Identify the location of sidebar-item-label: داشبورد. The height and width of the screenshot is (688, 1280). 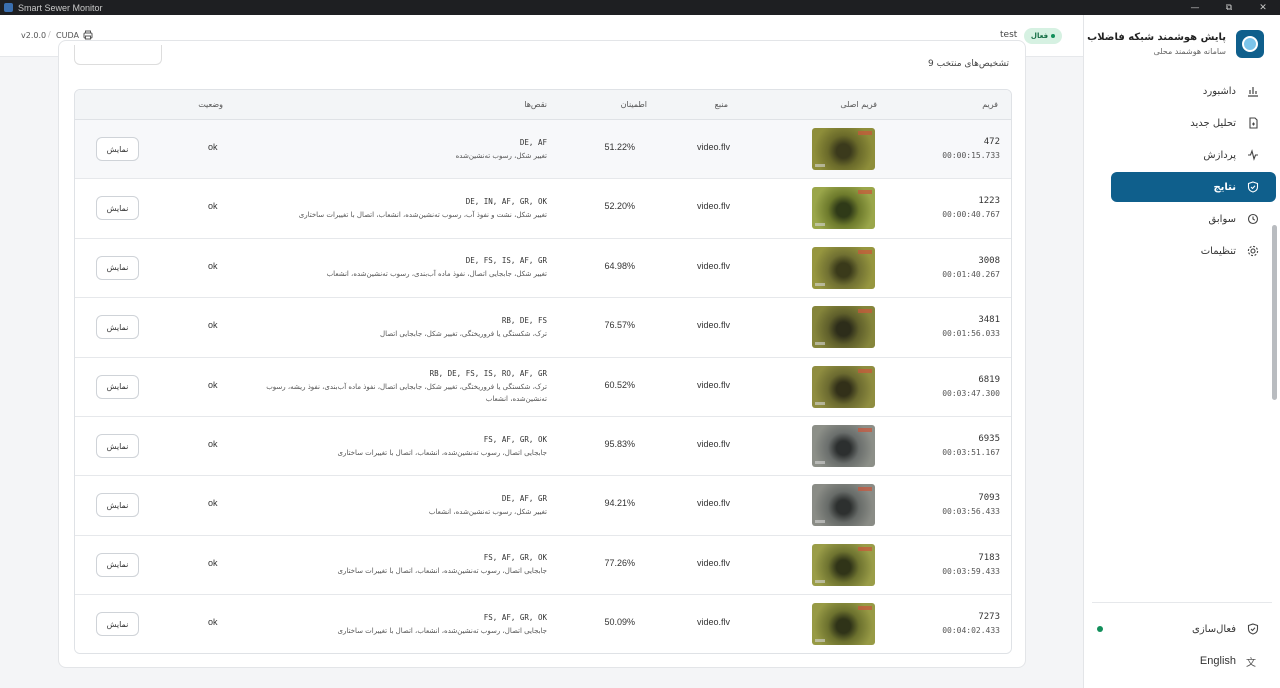
(1219, 91).